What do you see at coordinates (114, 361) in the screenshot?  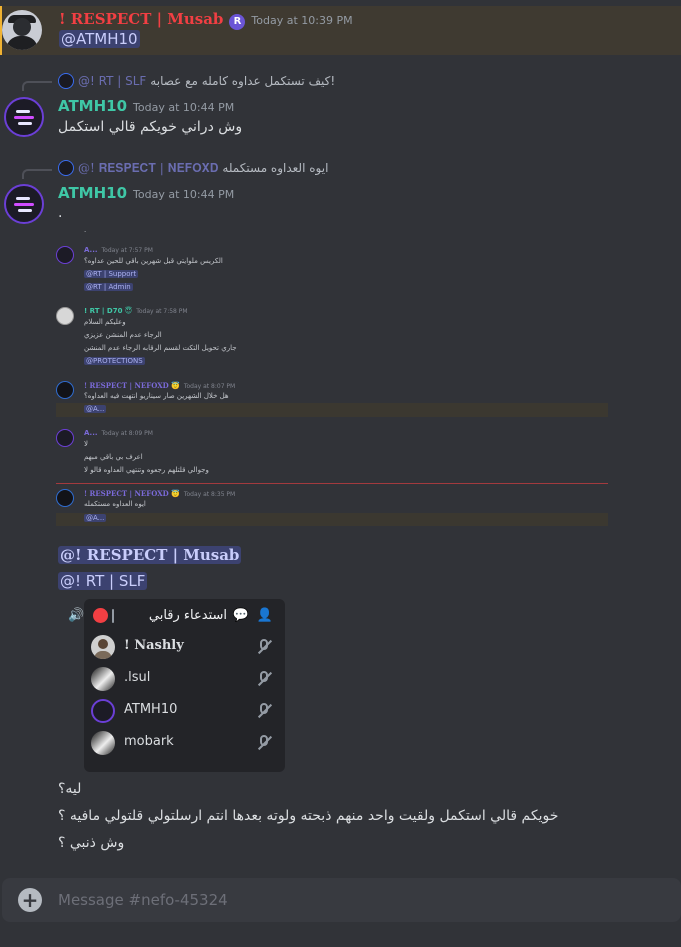 I see `embed-mention: @PROTECTIONS` at bounding box center [114, 361].